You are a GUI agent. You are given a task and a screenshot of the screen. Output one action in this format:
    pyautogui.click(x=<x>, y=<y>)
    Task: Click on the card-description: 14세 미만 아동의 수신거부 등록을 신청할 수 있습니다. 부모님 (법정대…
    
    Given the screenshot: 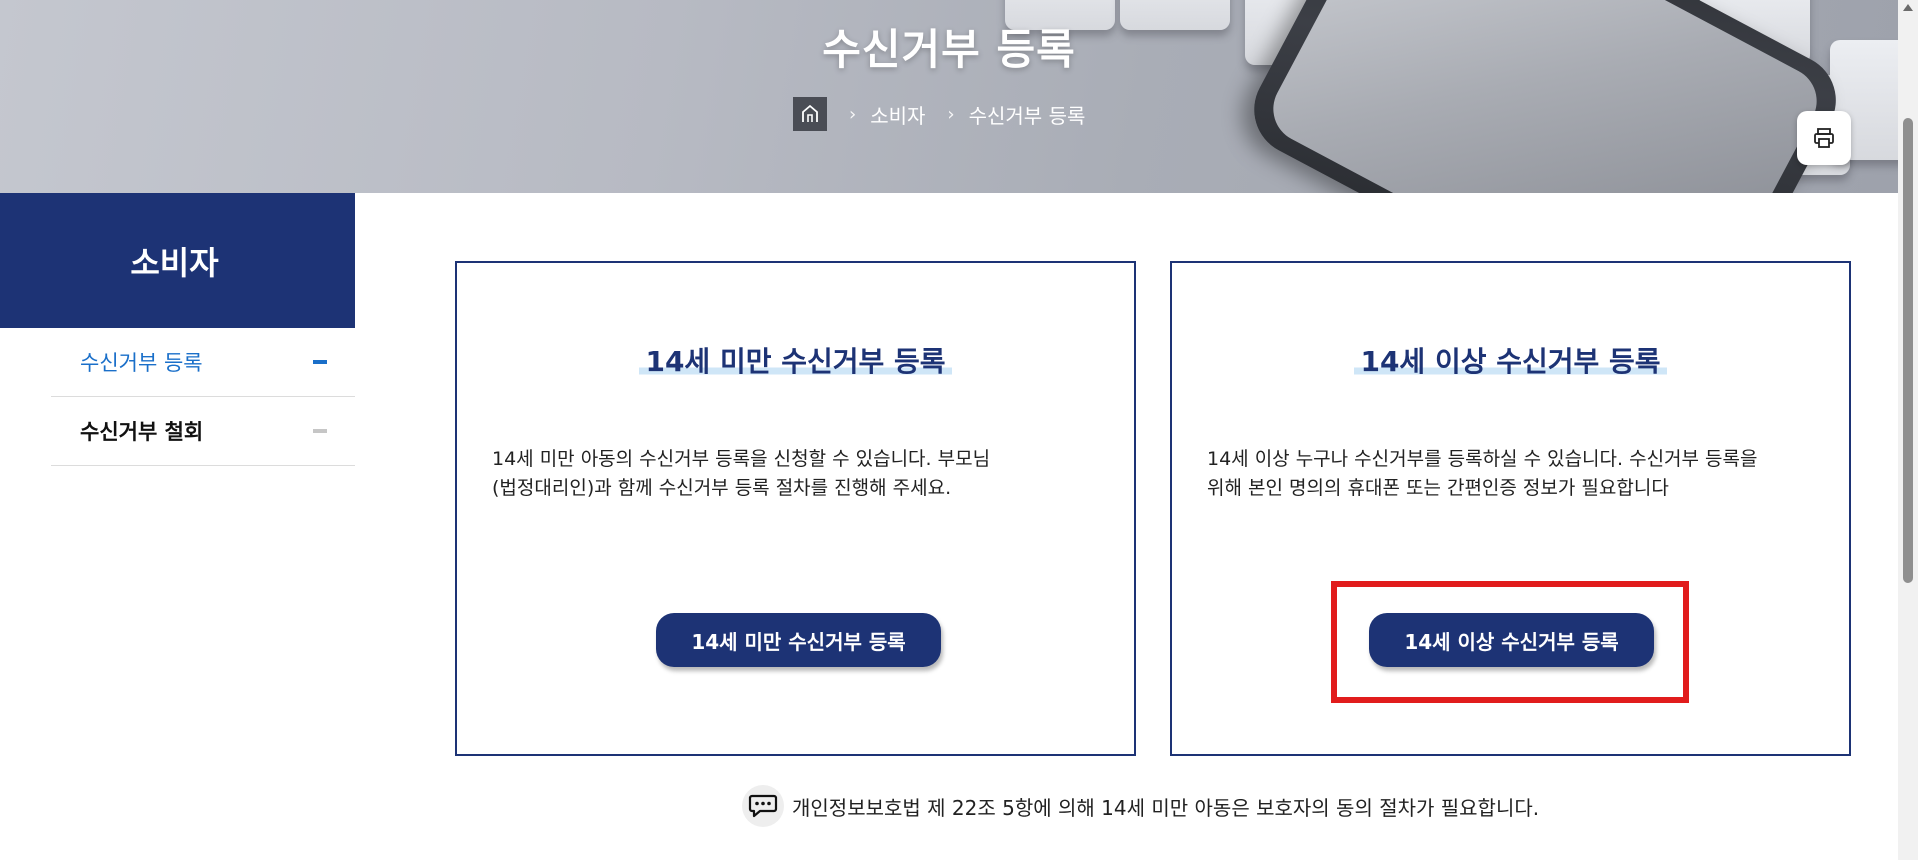 What is the action you would take?
    pyautogui.click(x=741, y=473)
    